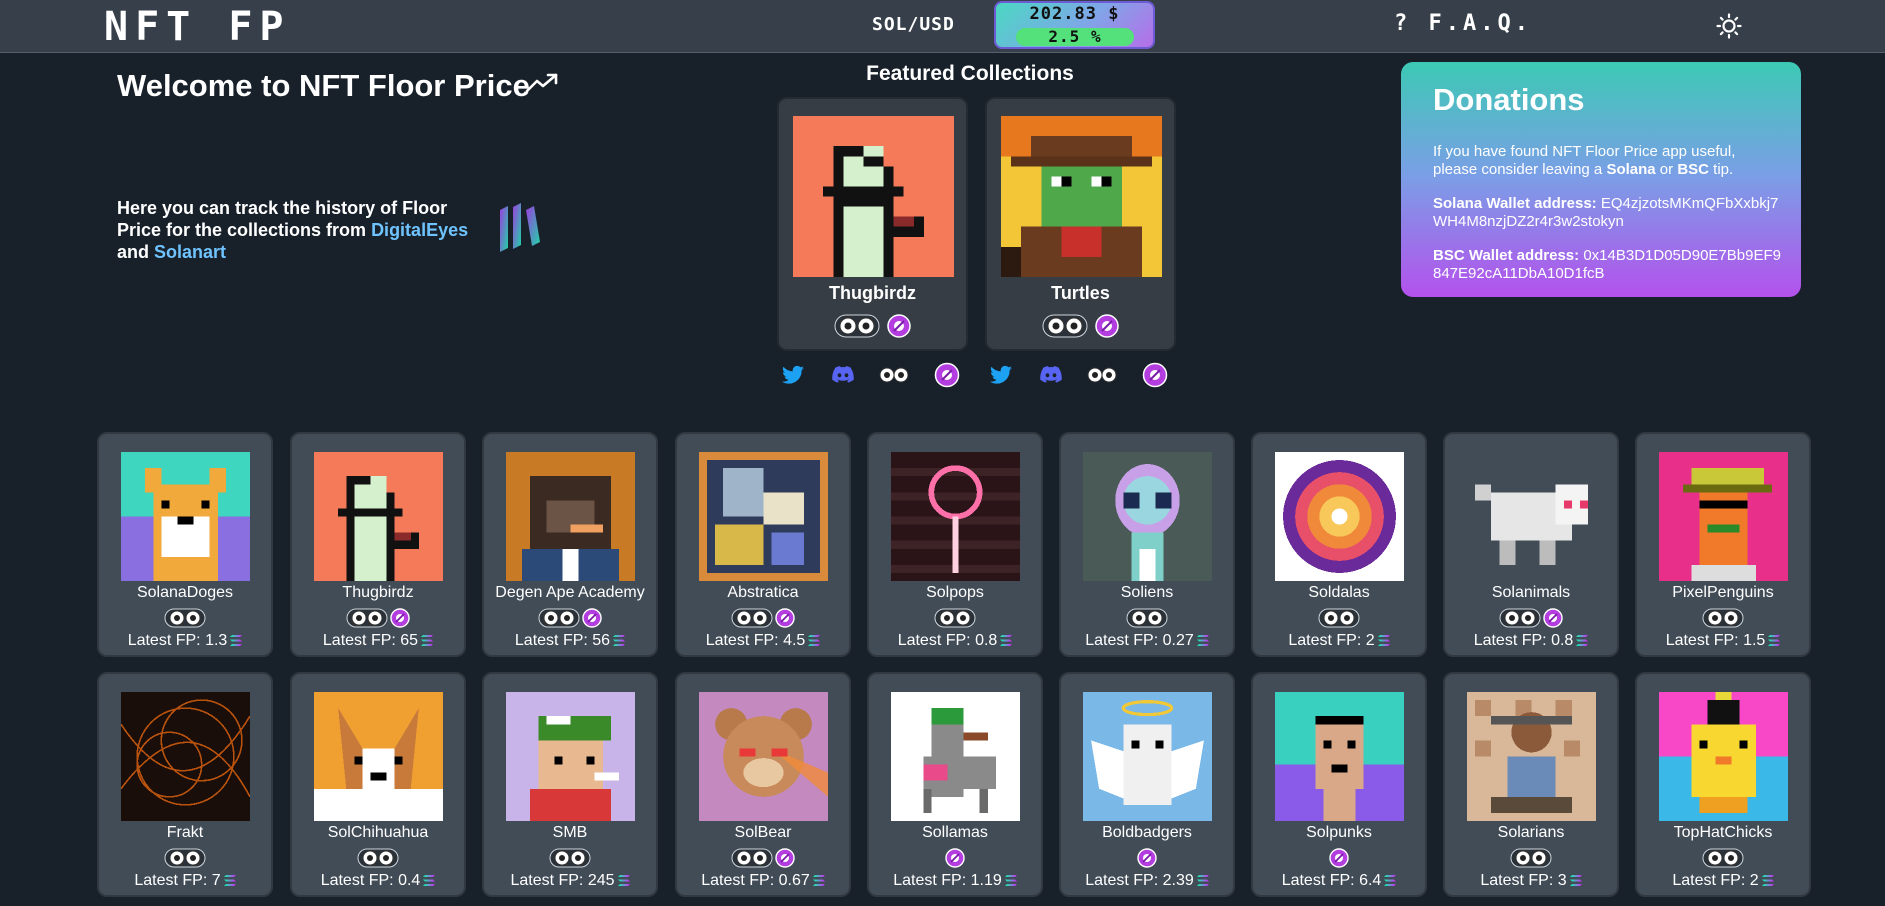 The image size is (1885, 906). I want to click on collection-card: Solpops Latest FP: 0.8, so click(955, 544).